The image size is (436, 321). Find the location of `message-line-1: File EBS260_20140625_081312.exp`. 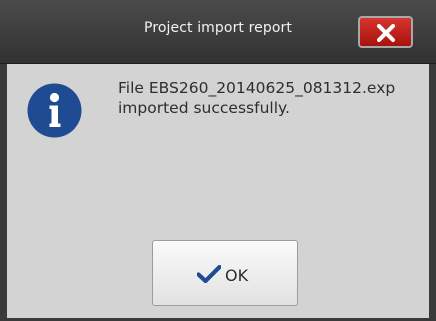

message-line-1: File EBS260_20140625_081312.exp is located at coordinates (257, 88).